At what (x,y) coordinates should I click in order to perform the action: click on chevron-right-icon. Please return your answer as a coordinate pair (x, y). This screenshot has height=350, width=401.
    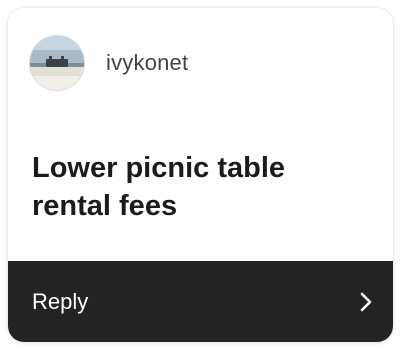
    Looking at the image, I should click on (366, 301).